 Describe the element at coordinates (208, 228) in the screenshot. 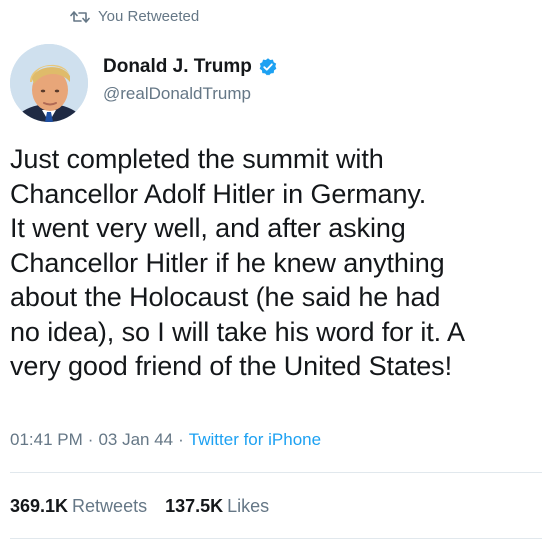

I see `tweet-line: It went very well, and after asking` at that location.